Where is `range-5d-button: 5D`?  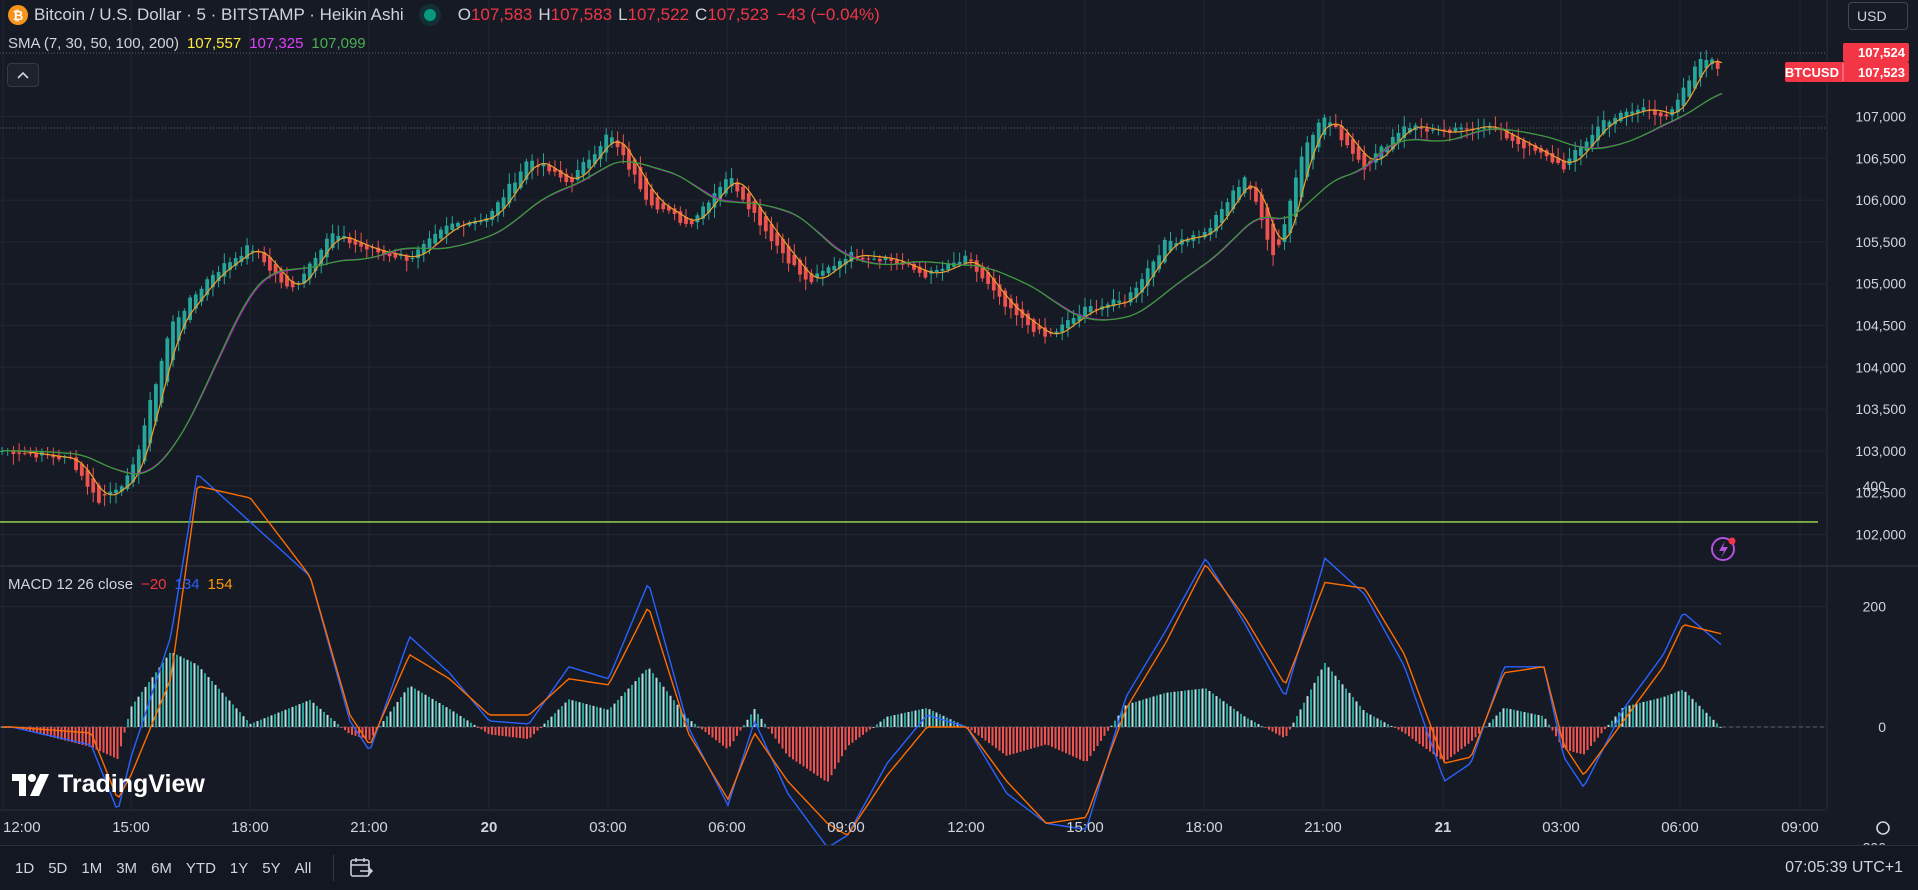 range-5d-button: 5D is located at coordinates (57, 868).